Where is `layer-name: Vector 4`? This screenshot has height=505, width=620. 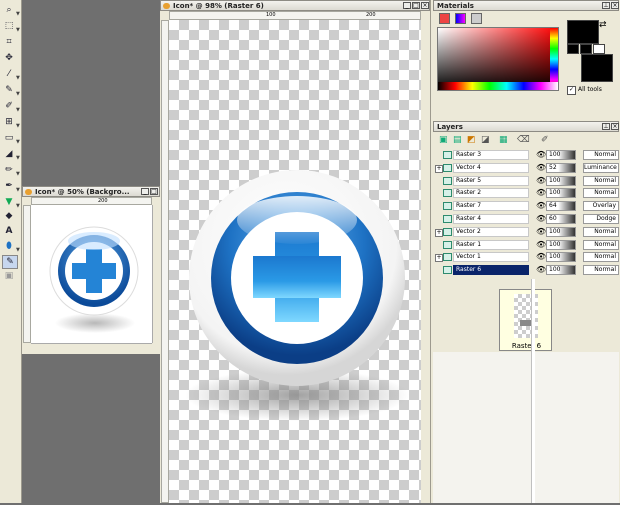
layer-name: Vector 4 is located at coordinates (491, 167).